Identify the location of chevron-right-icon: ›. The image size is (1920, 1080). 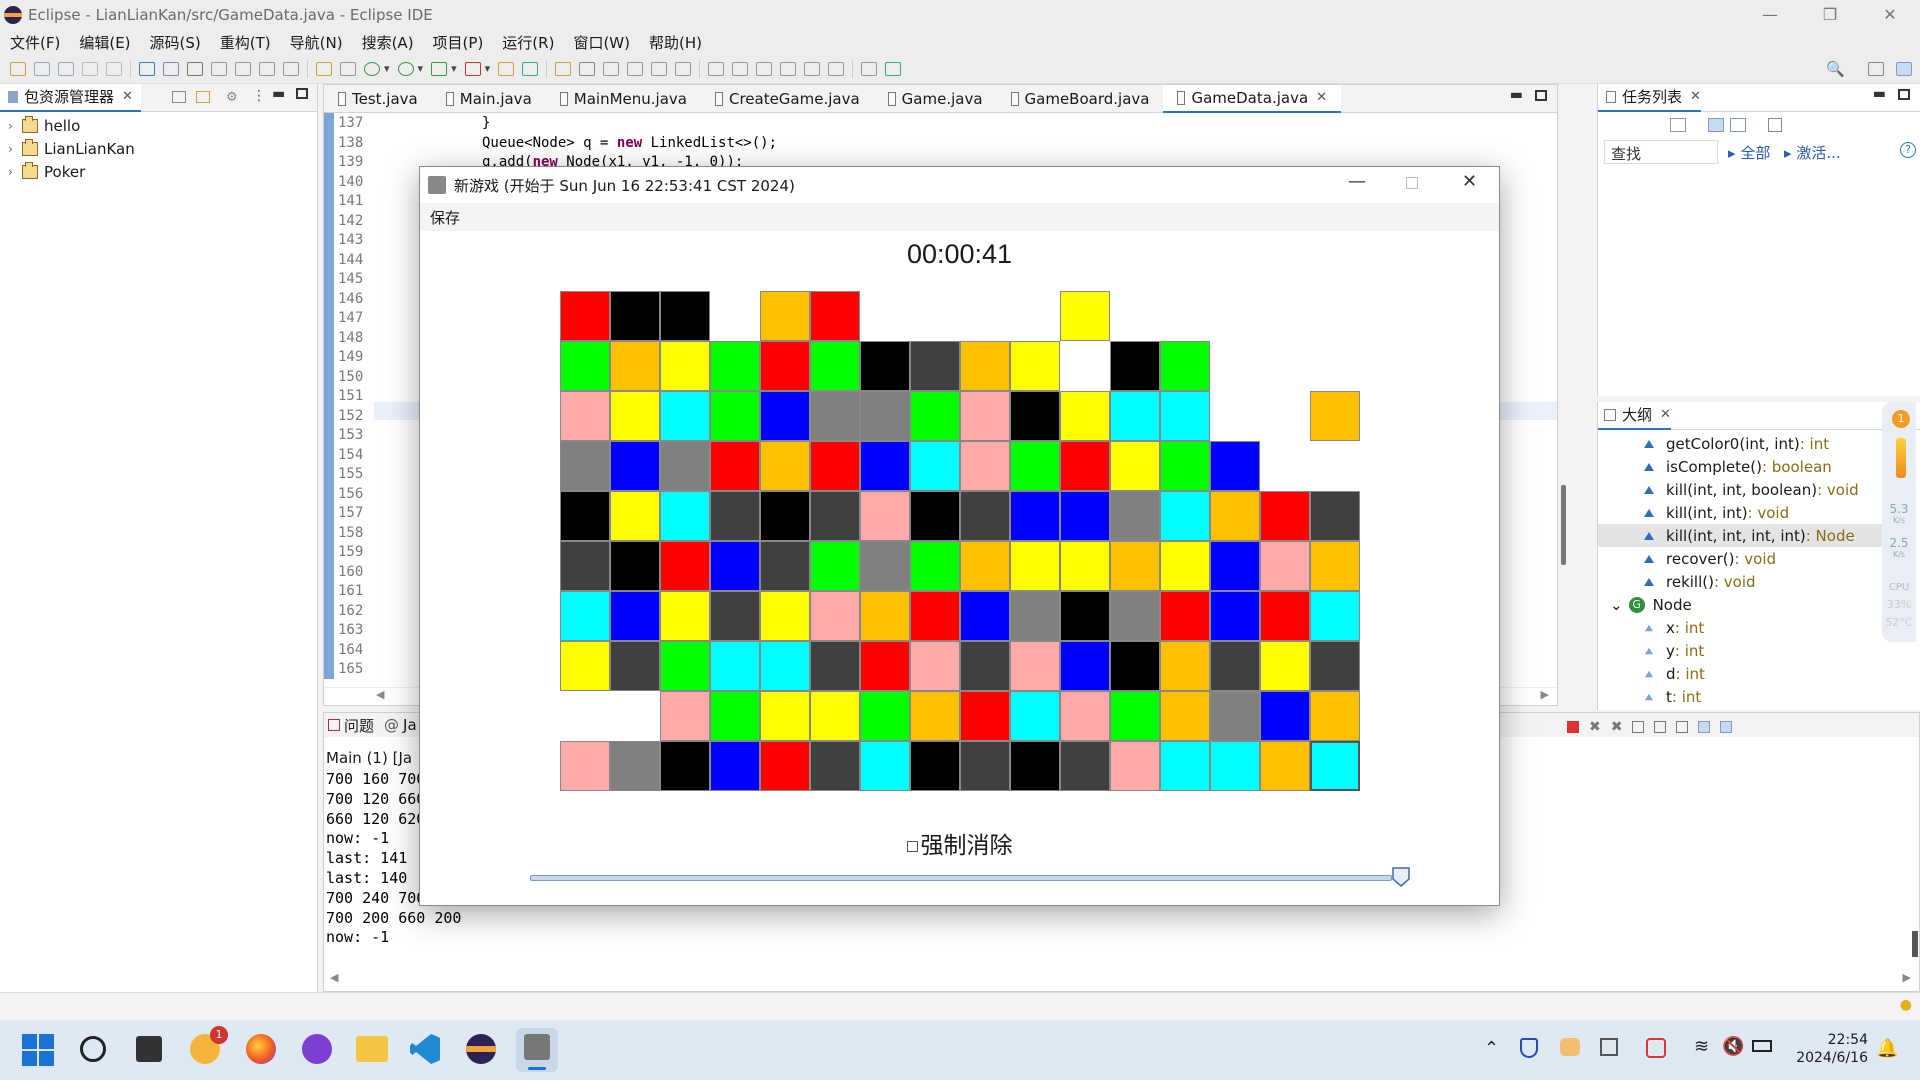
(15, 149).